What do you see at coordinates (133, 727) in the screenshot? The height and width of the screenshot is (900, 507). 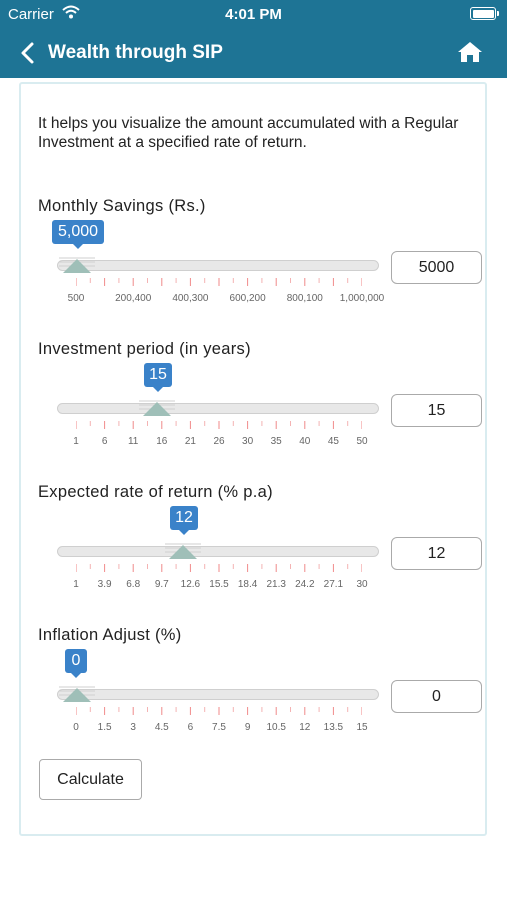 I see `tick-label: 3` at bounding box center [133, 727].